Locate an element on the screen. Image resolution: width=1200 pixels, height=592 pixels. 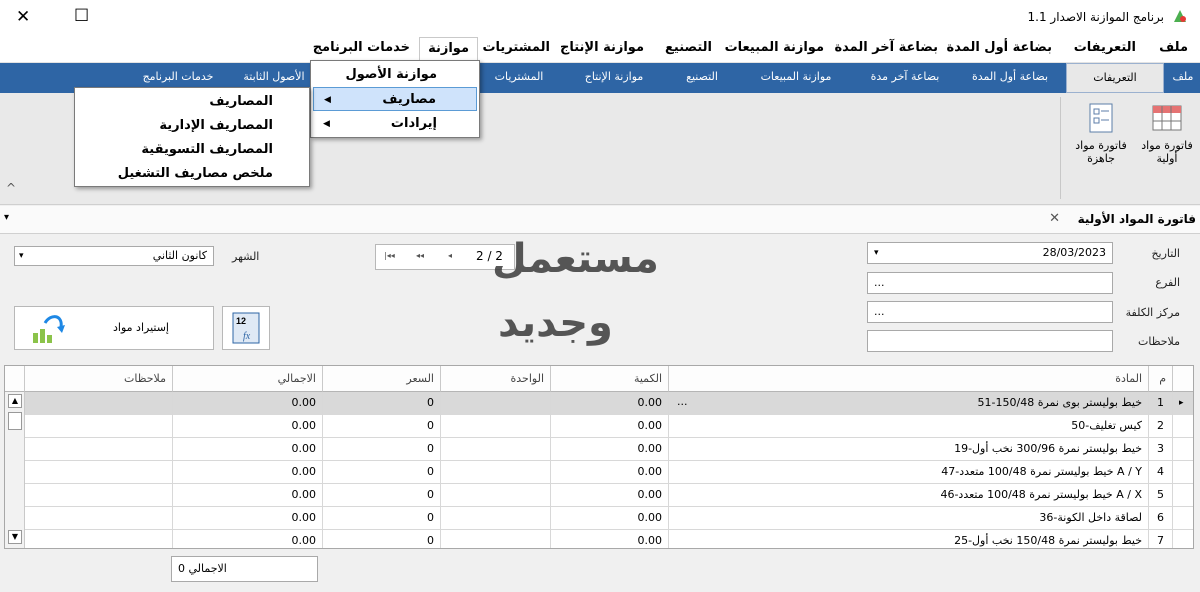
close-window-button: ✕ is located at coordinates (23, 17).